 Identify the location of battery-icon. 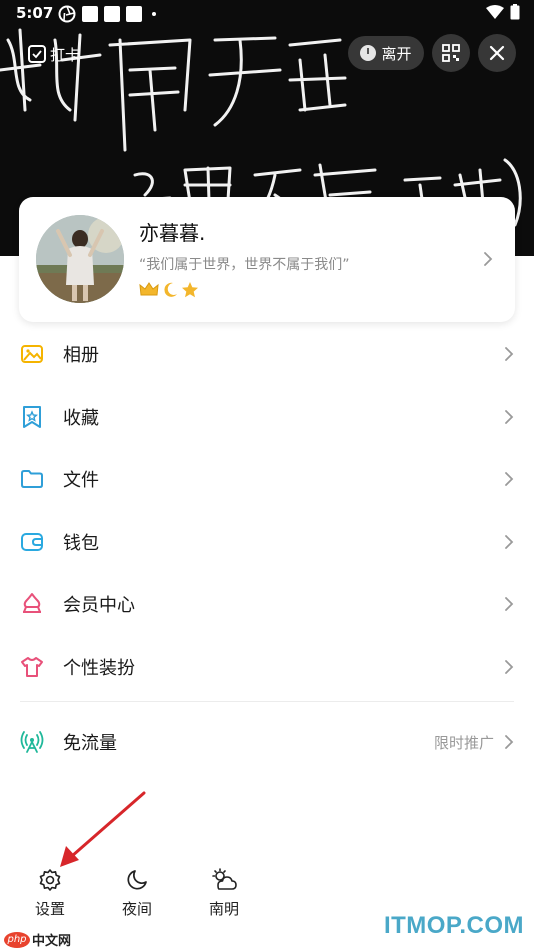
(515, 12).